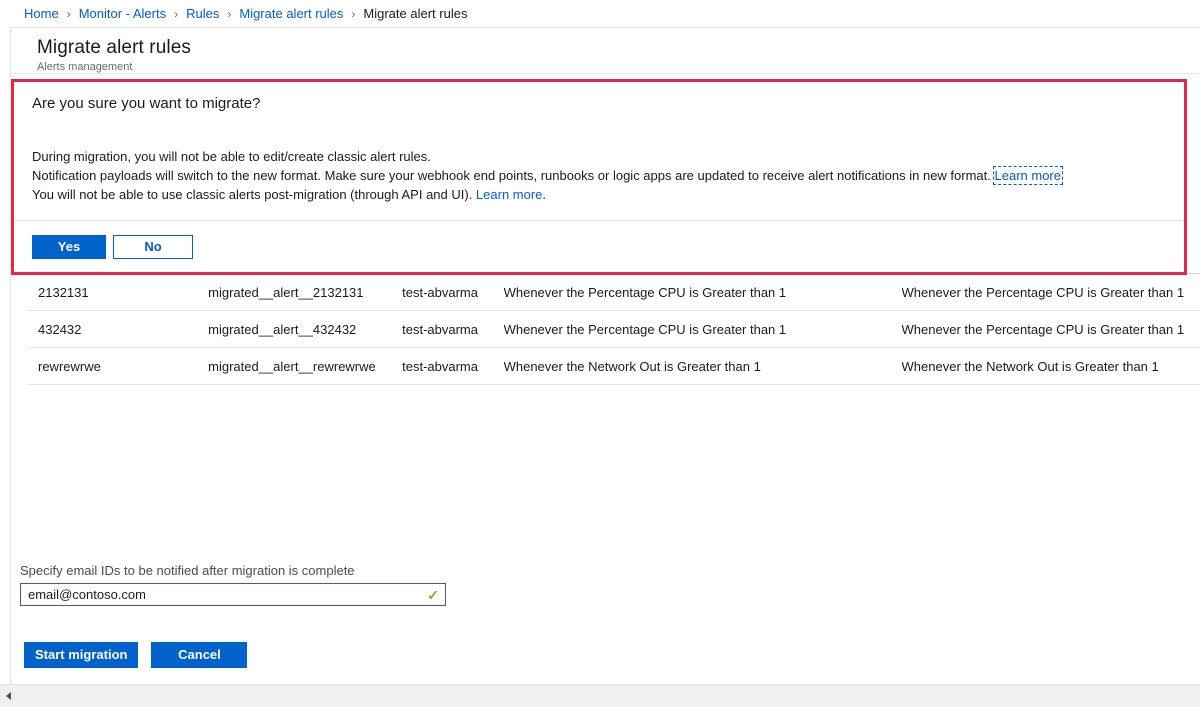  I want to click on confirm-line-3-period: ., so click(544, 194).